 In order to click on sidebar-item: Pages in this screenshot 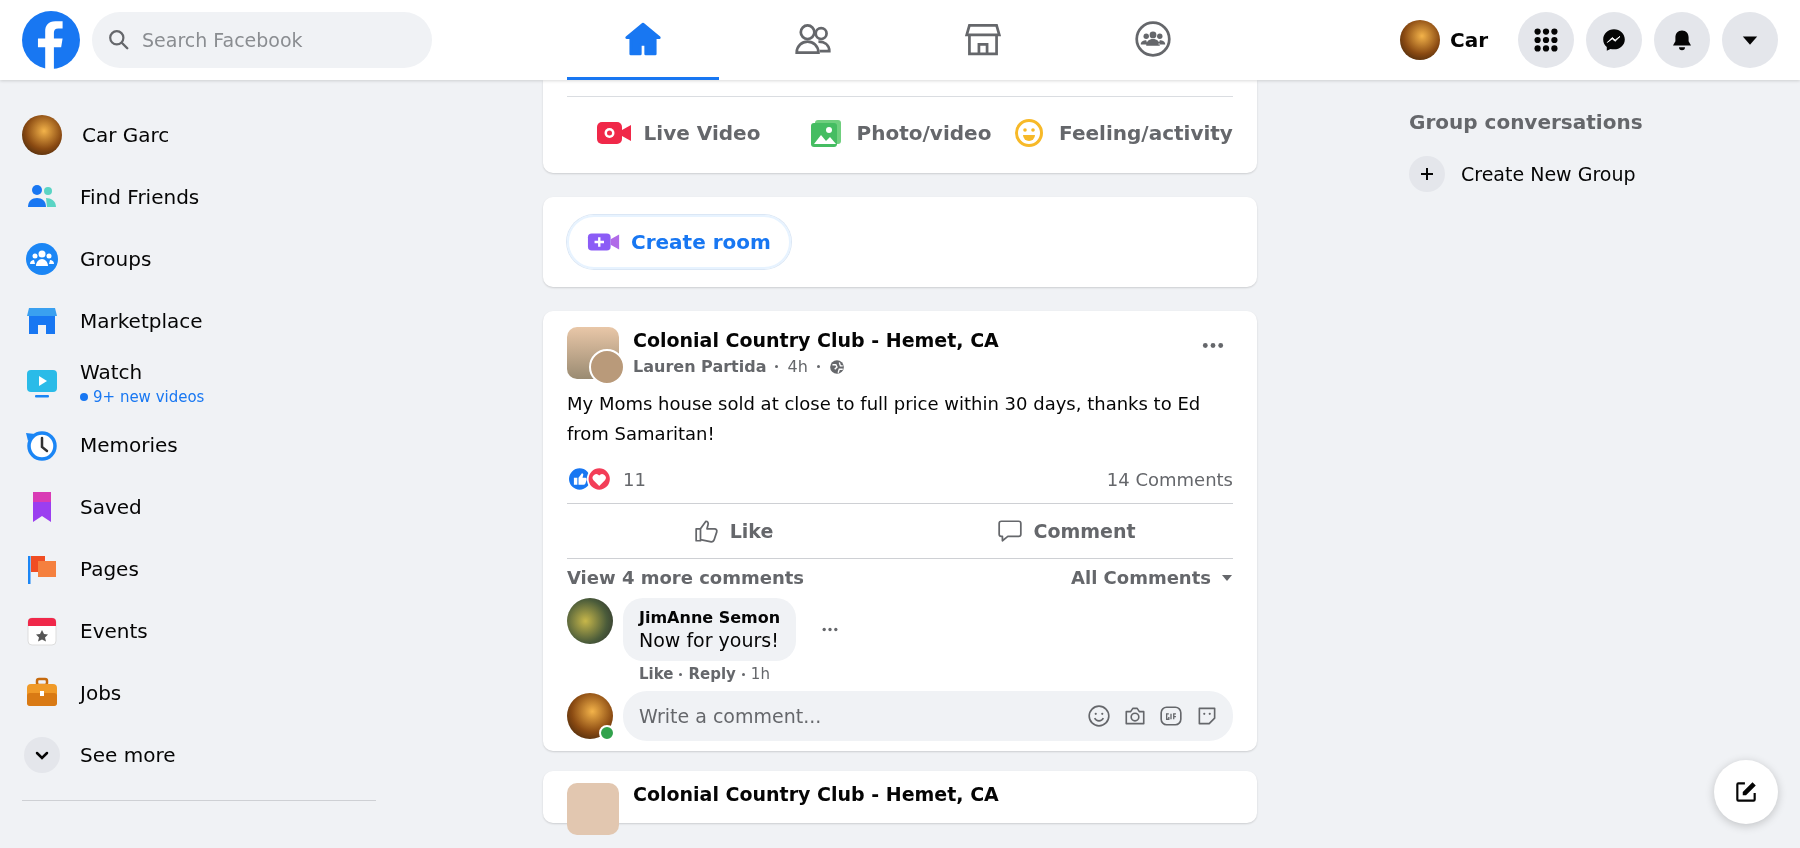, I will do `click(282, 569)`.